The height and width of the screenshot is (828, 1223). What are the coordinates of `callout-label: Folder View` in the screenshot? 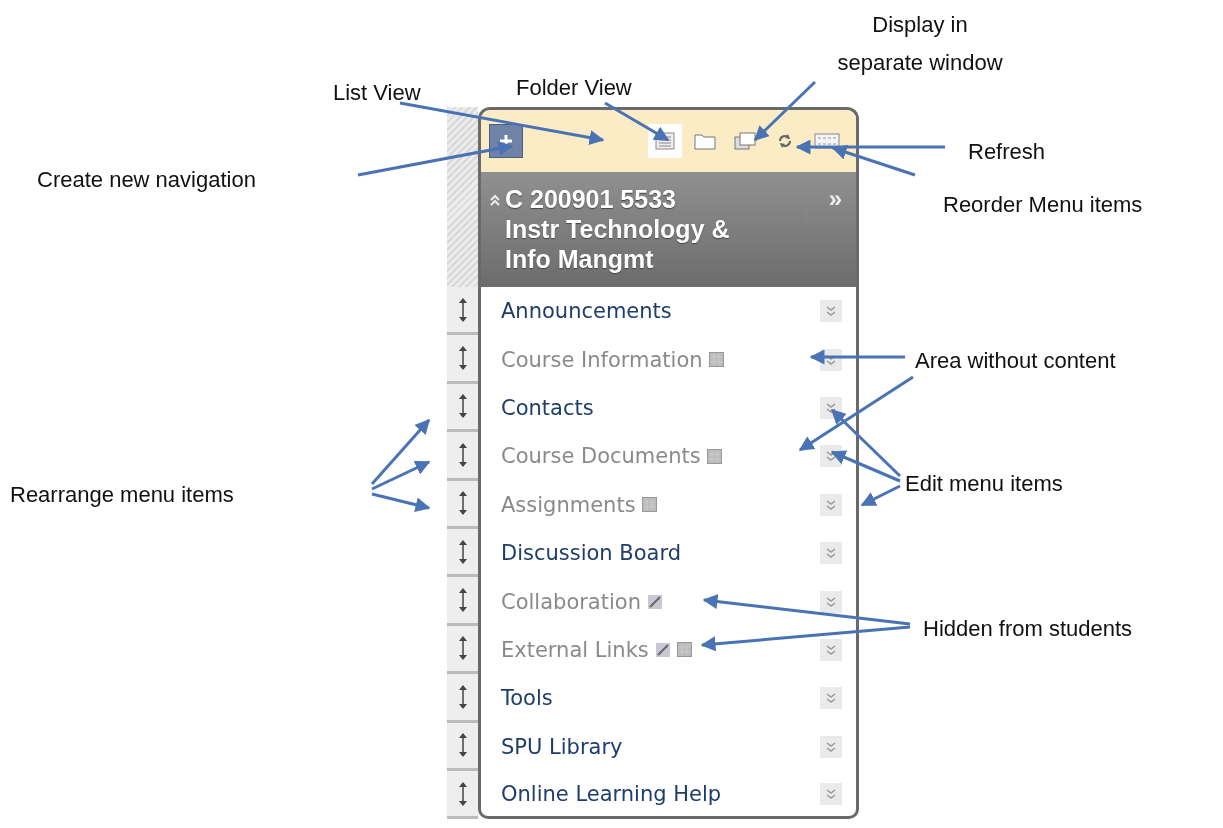 It's located at (574, 88).